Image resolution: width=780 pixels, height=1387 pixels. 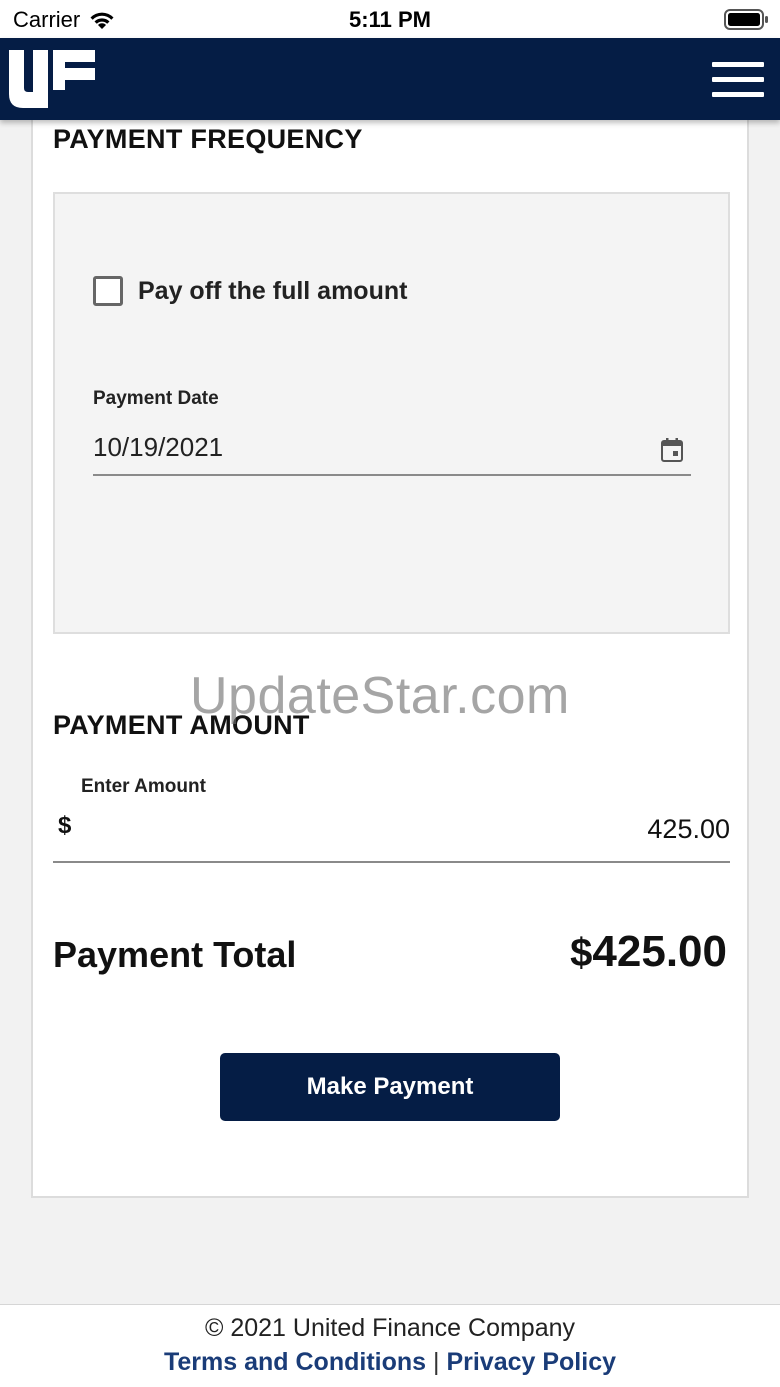 I want to click on watermark: UpdateStar.com, so click(x=380, y=696).